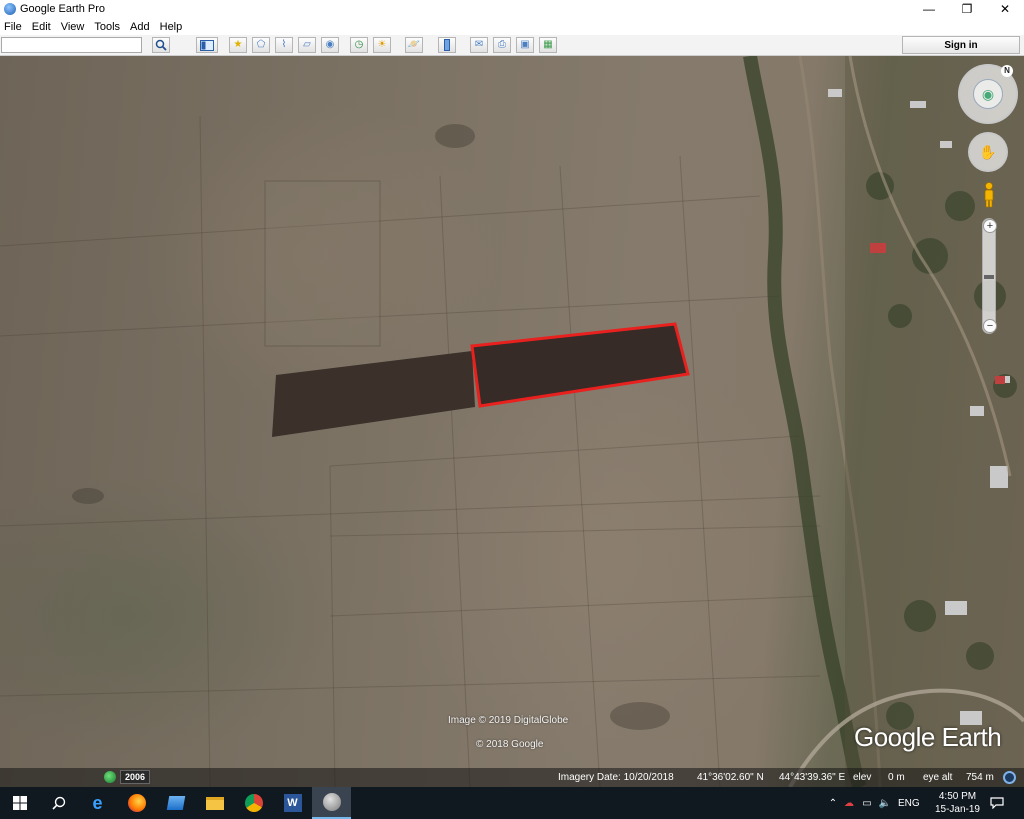 The height and width of the screenshot is (819, 1024). What do you see at coordinates (833, 803) in the screenshot?
I see `show-hidden-icons-icon: ⌃` at bounding box center [833, 803].